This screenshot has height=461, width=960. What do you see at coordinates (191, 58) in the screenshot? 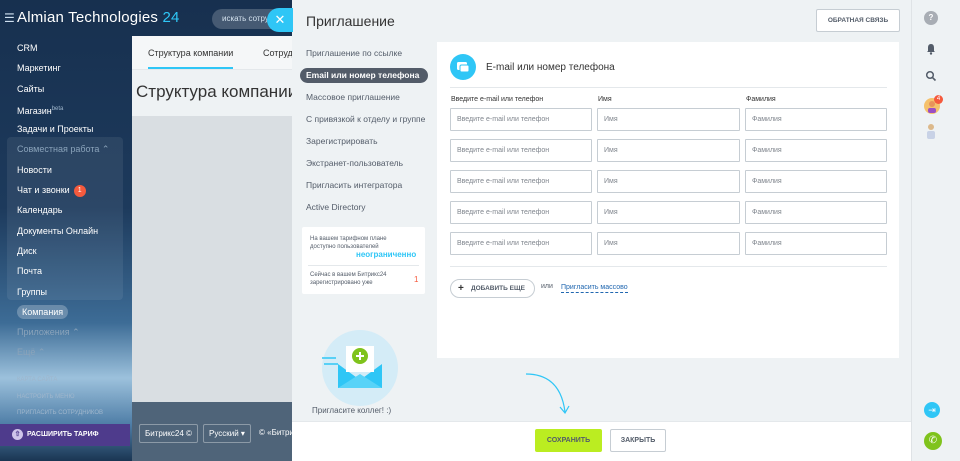
I see `tab-structure: Структура компании` at bounding box center [191, 58].